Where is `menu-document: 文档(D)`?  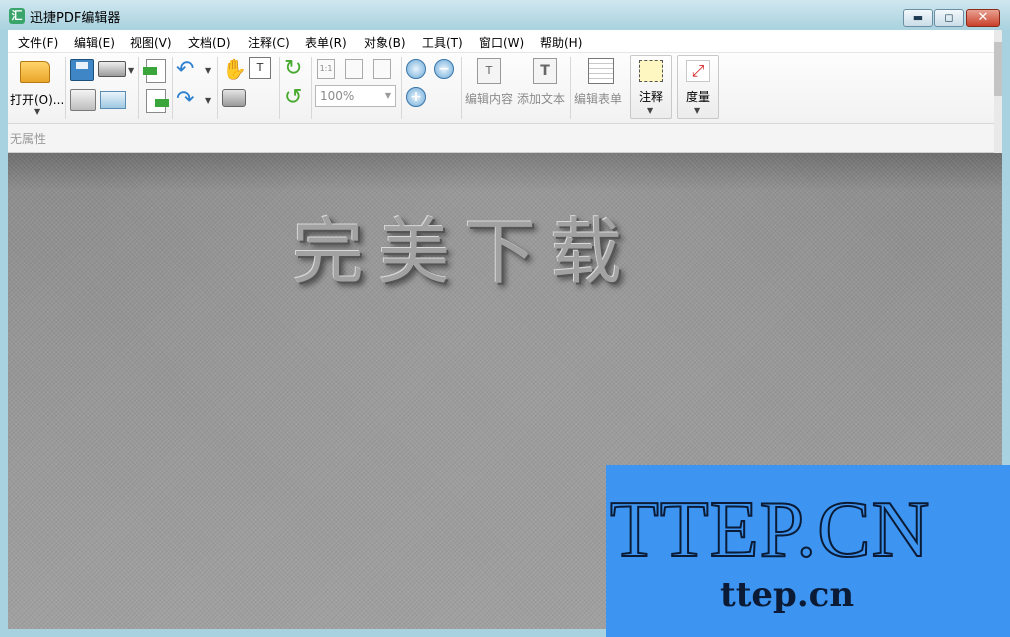 menu-document: 文档(D) is located at coordinates (209, 42).